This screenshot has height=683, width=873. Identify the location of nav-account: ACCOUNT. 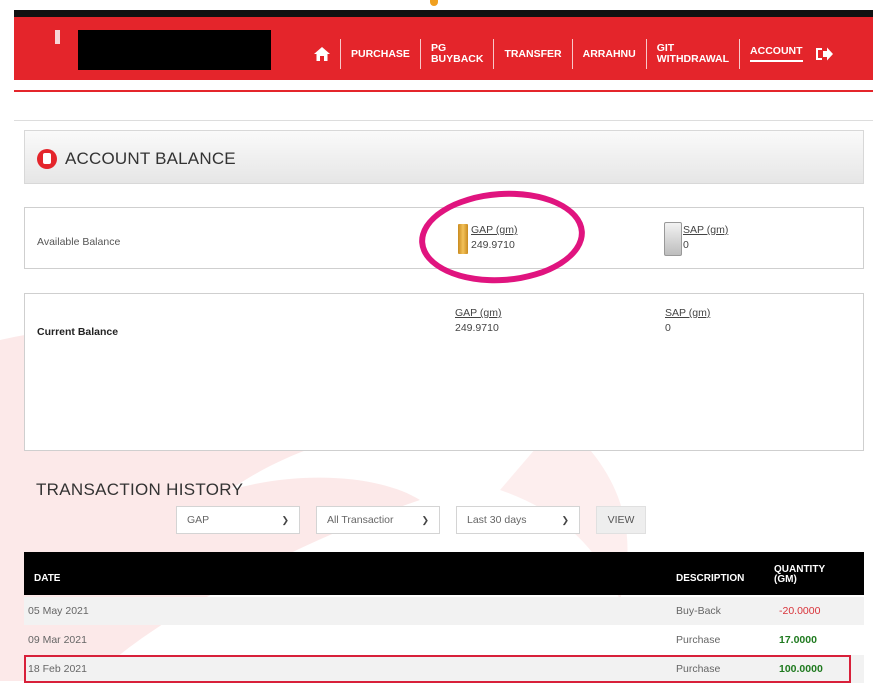
(776, 54).